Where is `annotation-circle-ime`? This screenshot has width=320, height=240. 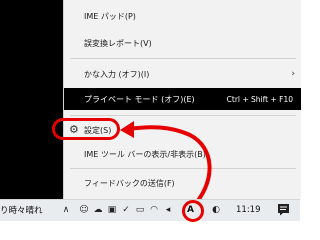 annotation-circle-ime is located at coordinates (193, 211).